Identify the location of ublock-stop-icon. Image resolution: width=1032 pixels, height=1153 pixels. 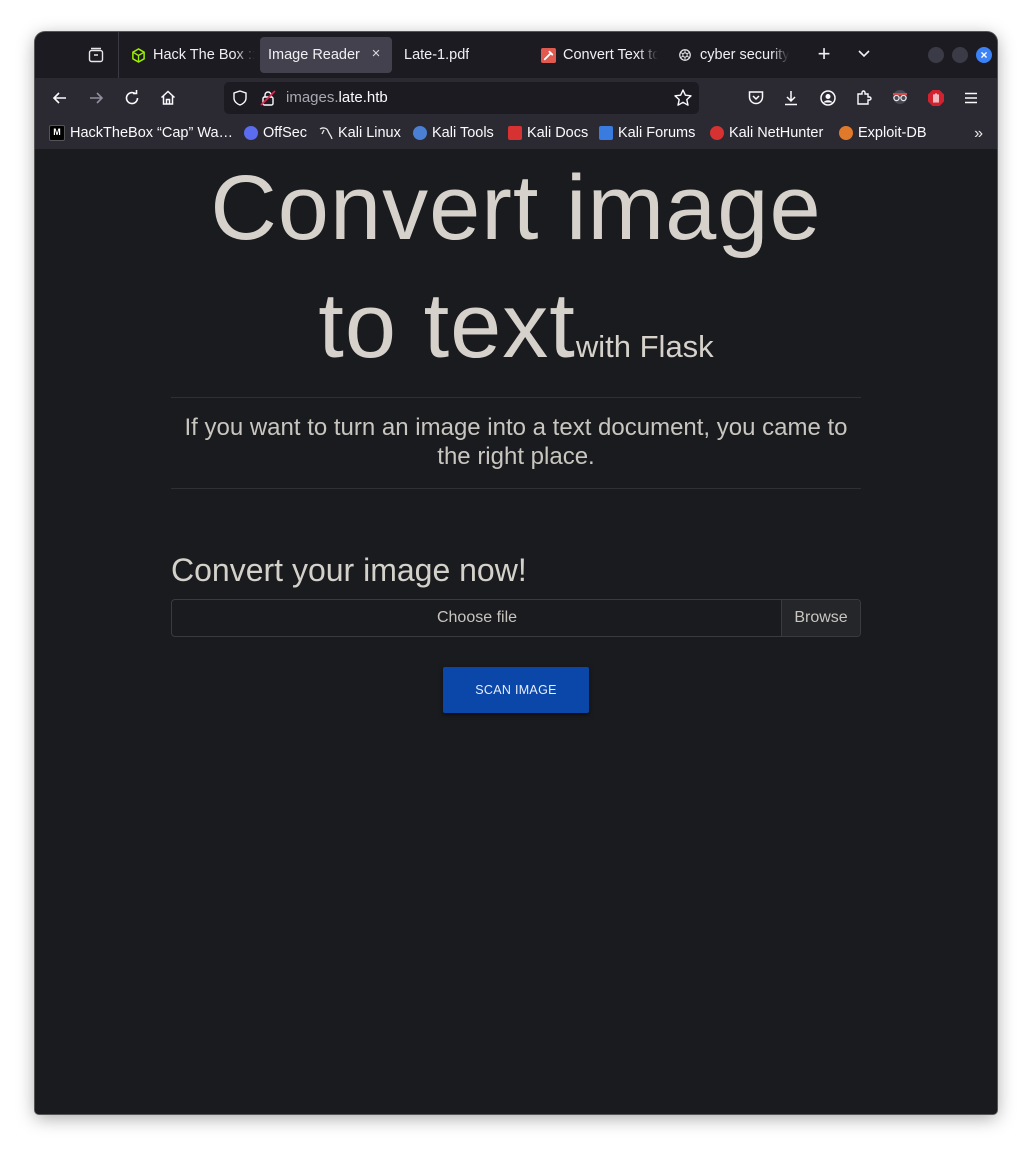
(936, 98).